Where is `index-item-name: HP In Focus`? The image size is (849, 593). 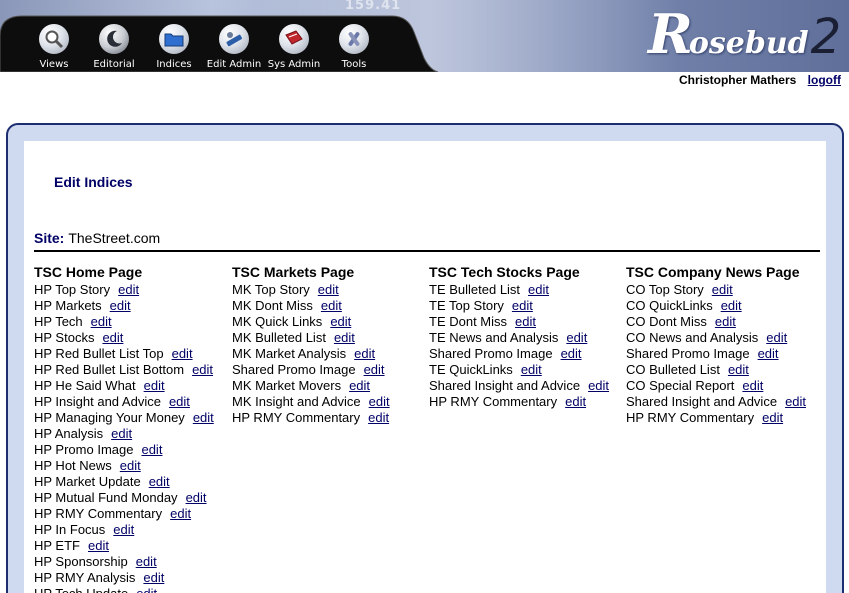
index-item-name: HP In Focus is located at coordinates (70, 529).